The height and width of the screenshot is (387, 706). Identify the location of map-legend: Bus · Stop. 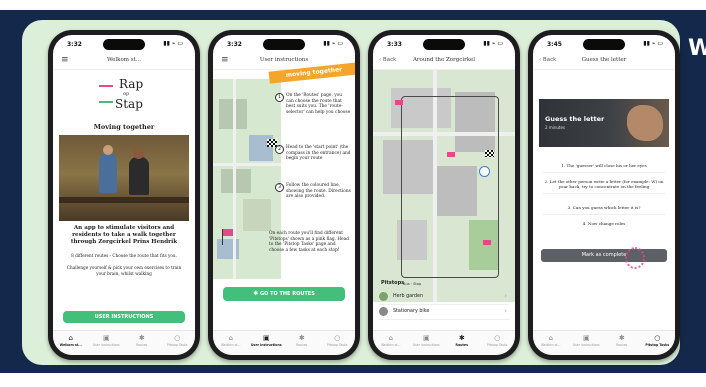
(412, 284).